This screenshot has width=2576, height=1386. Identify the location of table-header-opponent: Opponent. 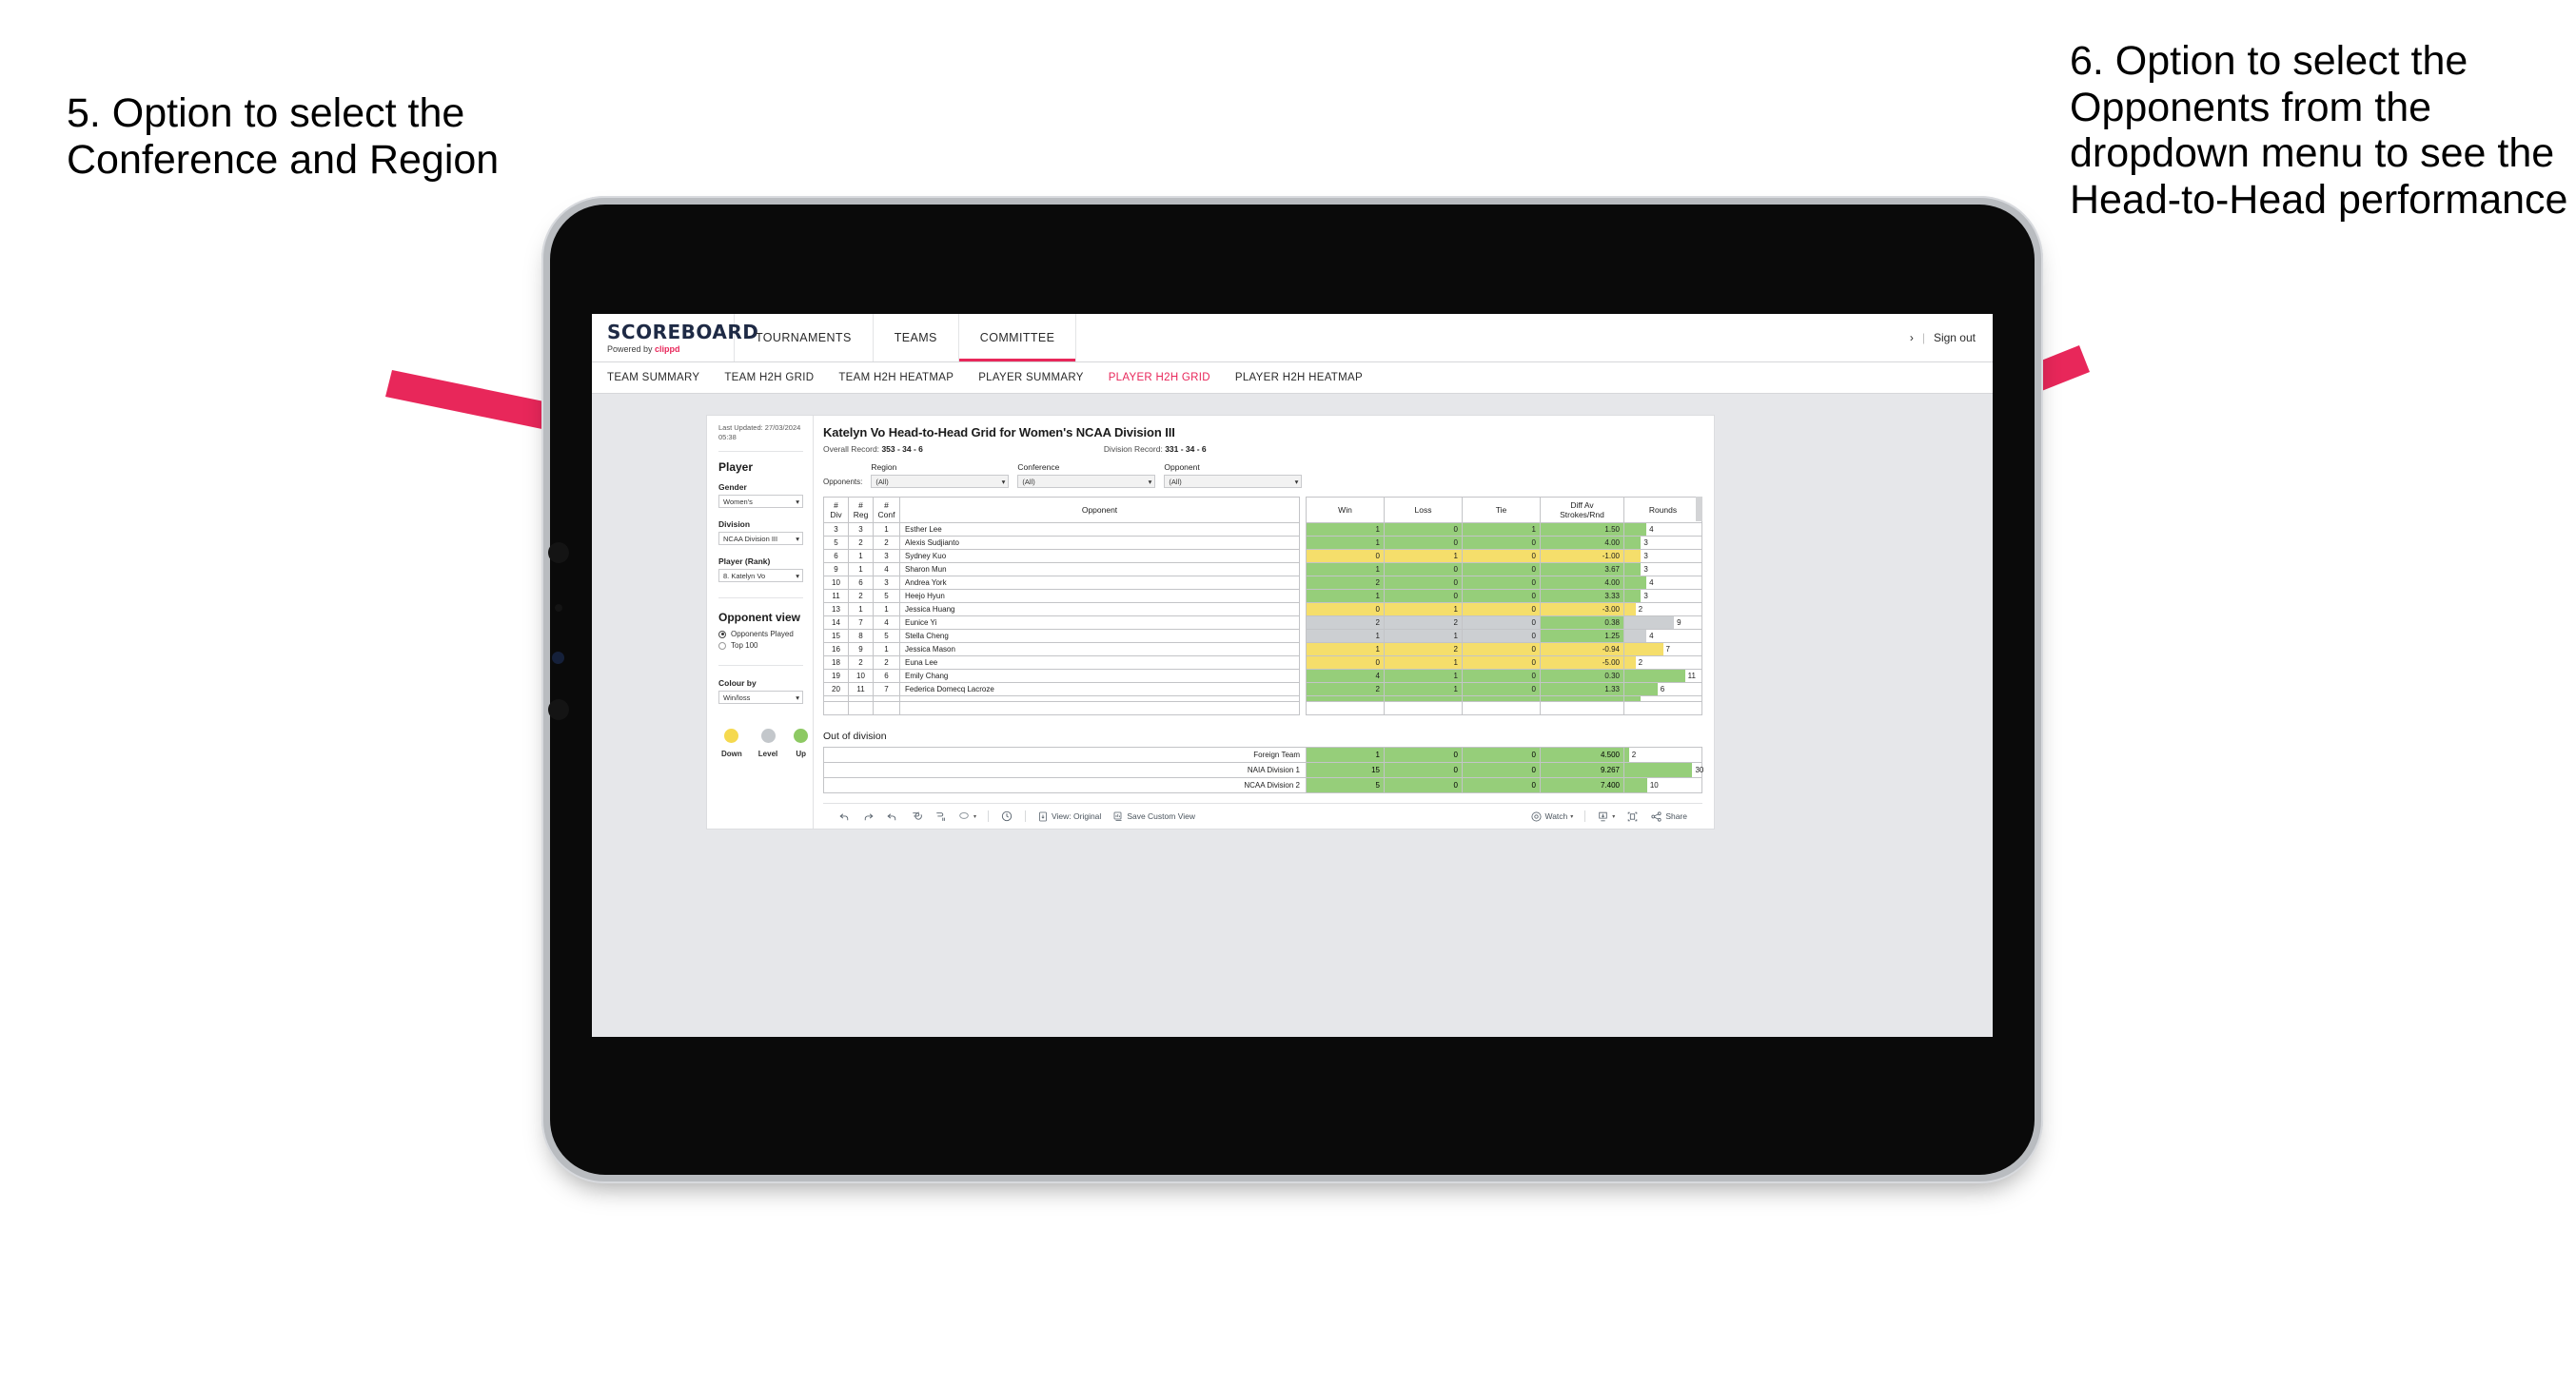
(1099, 510).